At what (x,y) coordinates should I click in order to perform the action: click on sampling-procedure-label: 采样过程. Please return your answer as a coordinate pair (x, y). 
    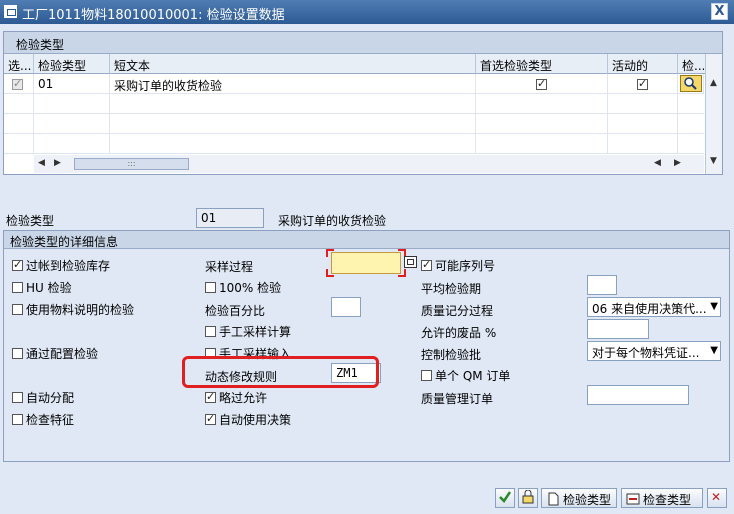
    Looking at the image, I should click on (229, 267).